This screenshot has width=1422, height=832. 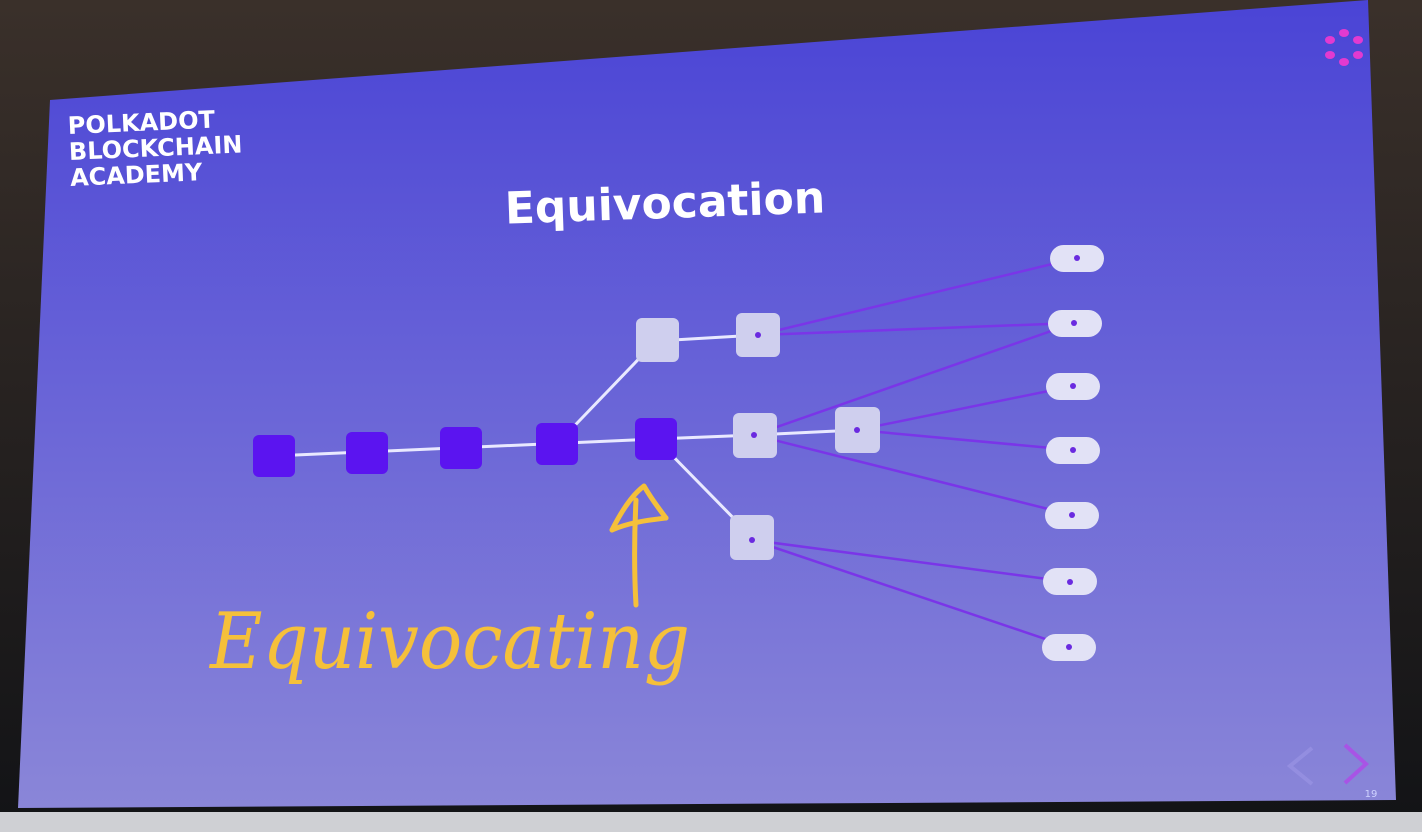 I want to click on page-number: 19, so click(x=1371, y=794).